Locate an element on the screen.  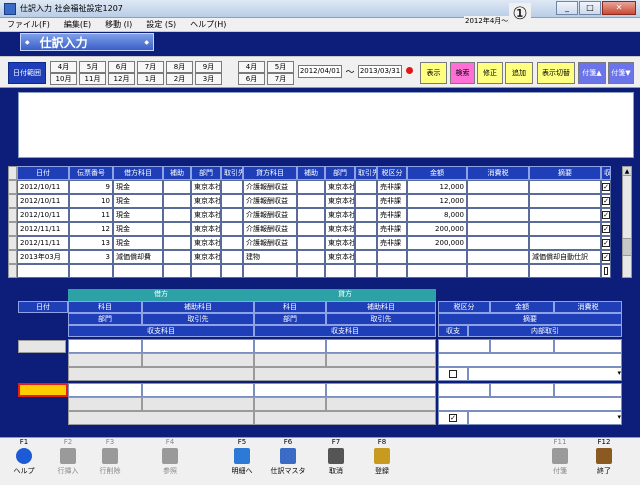
table-row: 2012/11/11 12 現金 東京本社 介護報酬収益 東京本社 売非課 200,000 ✓ is located at coordinates (315, 229).